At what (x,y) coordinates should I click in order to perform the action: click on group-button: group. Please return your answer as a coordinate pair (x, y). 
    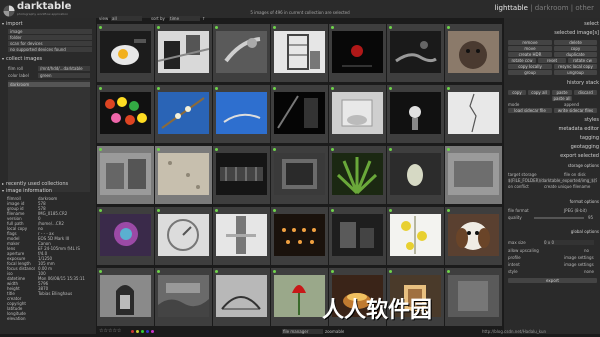
    Looking at the image, I should click on (530, 72).